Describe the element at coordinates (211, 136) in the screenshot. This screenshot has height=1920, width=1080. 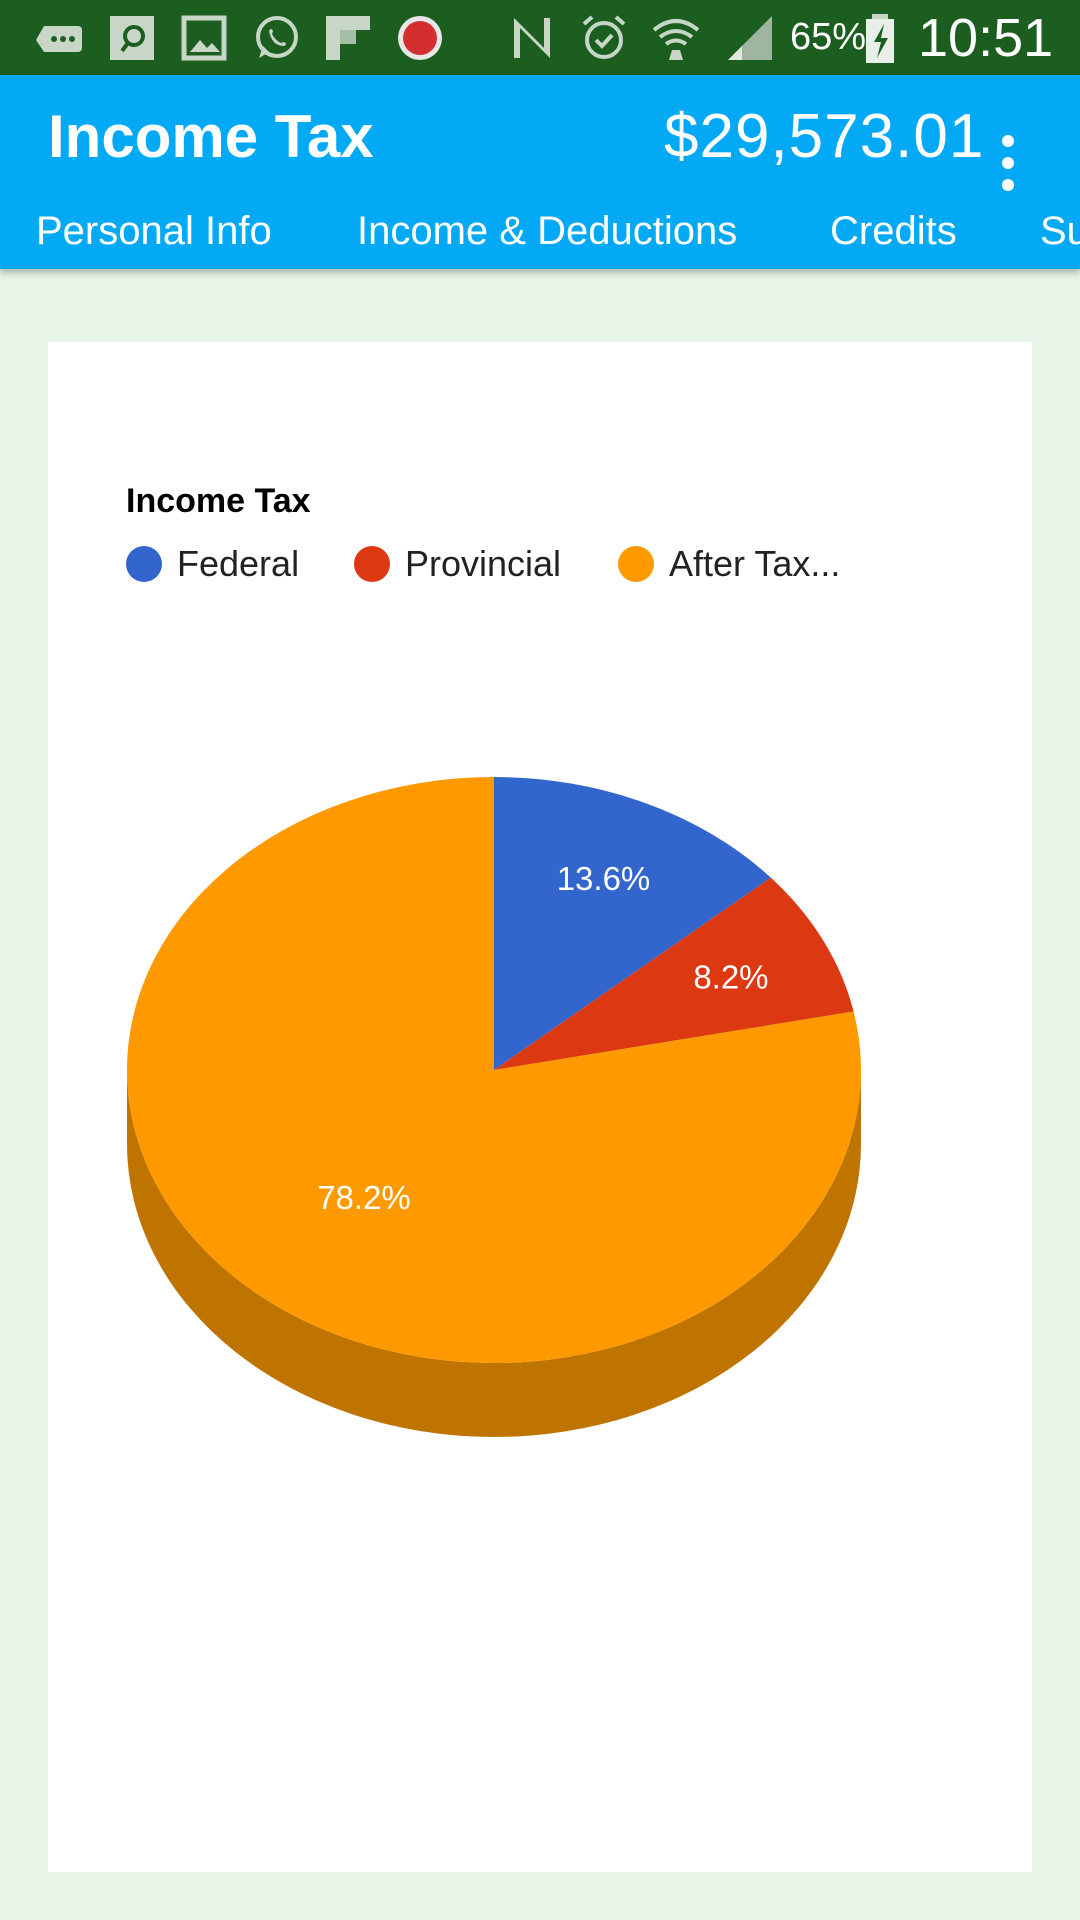
I see `page-title: Income Tax` at that location.